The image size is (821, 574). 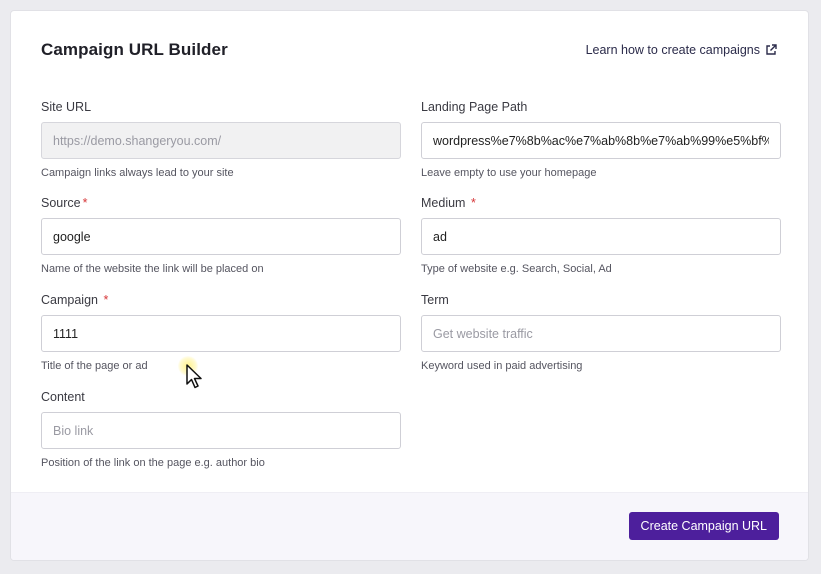 I want to click on campaign-input, so click(x=221, y=333).